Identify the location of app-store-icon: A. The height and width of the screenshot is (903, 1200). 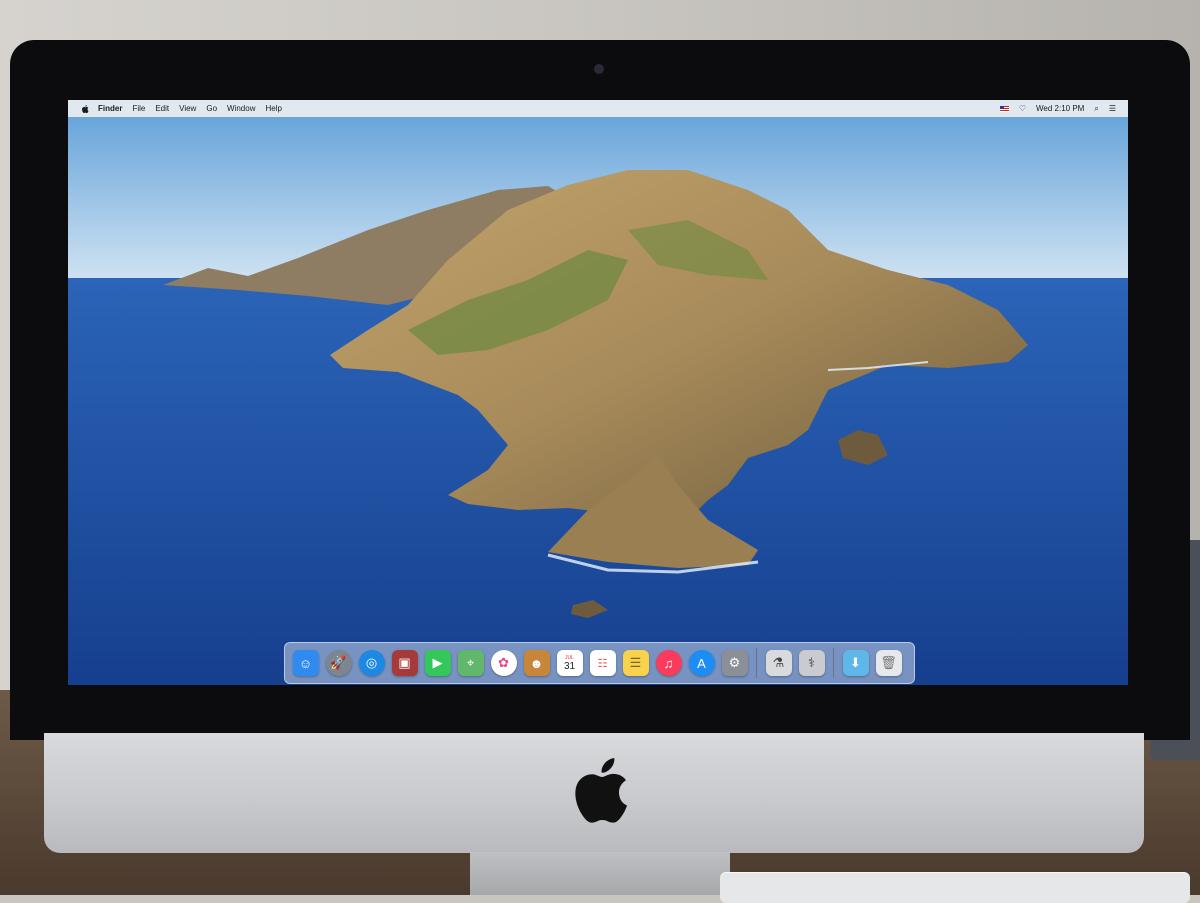
(701, 663).